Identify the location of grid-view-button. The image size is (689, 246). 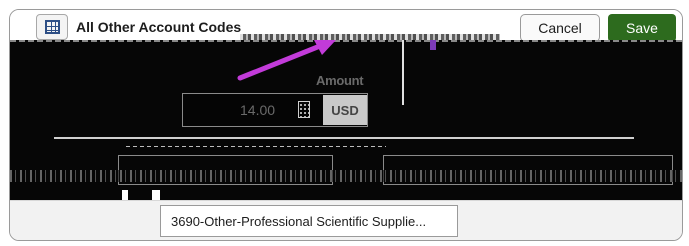
(52, 27).